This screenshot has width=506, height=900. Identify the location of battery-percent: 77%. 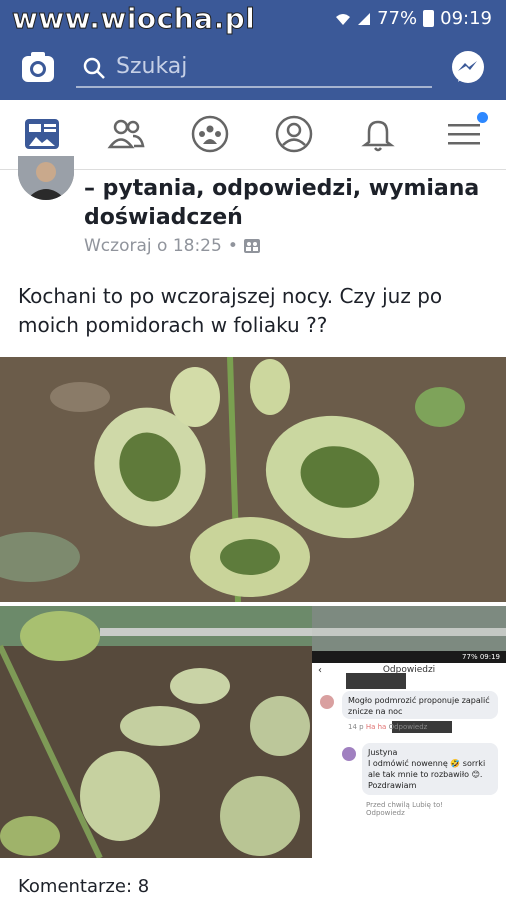
(397, 18).